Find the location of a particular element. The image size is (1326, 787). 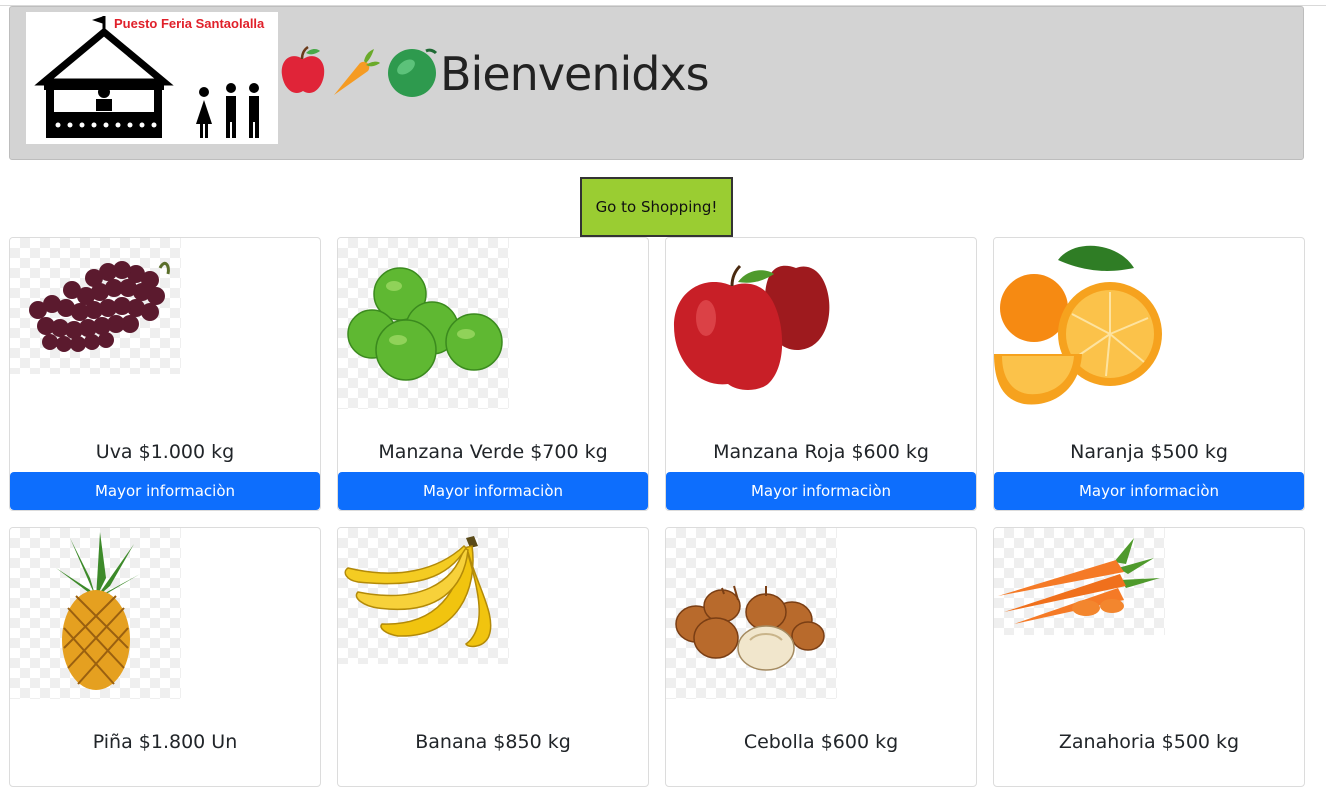

product-card-manzana-roja: Manzana Roja $600 kg Mayor informaciòn is located at coordinates (821, 374).